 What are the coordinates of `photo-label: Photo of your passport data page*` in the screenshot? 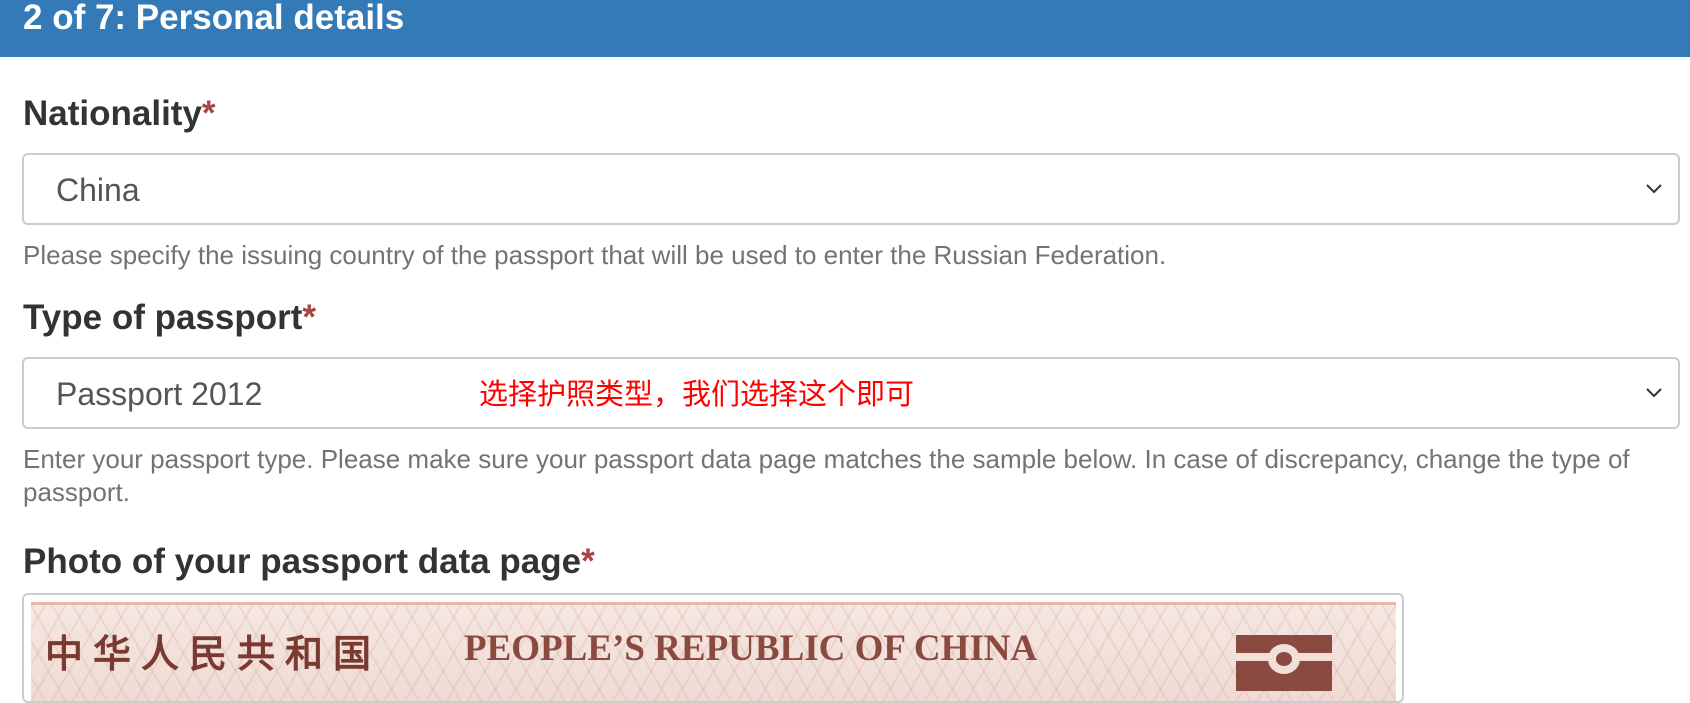 It's located at (309, 562).